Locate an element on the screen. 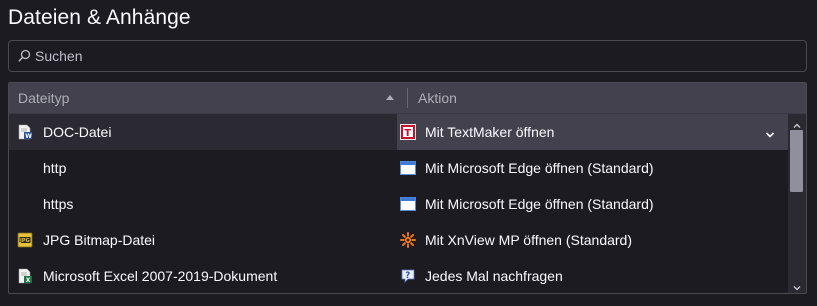  column-header-type-label: Dateityp is located at coordinates (44, 98).